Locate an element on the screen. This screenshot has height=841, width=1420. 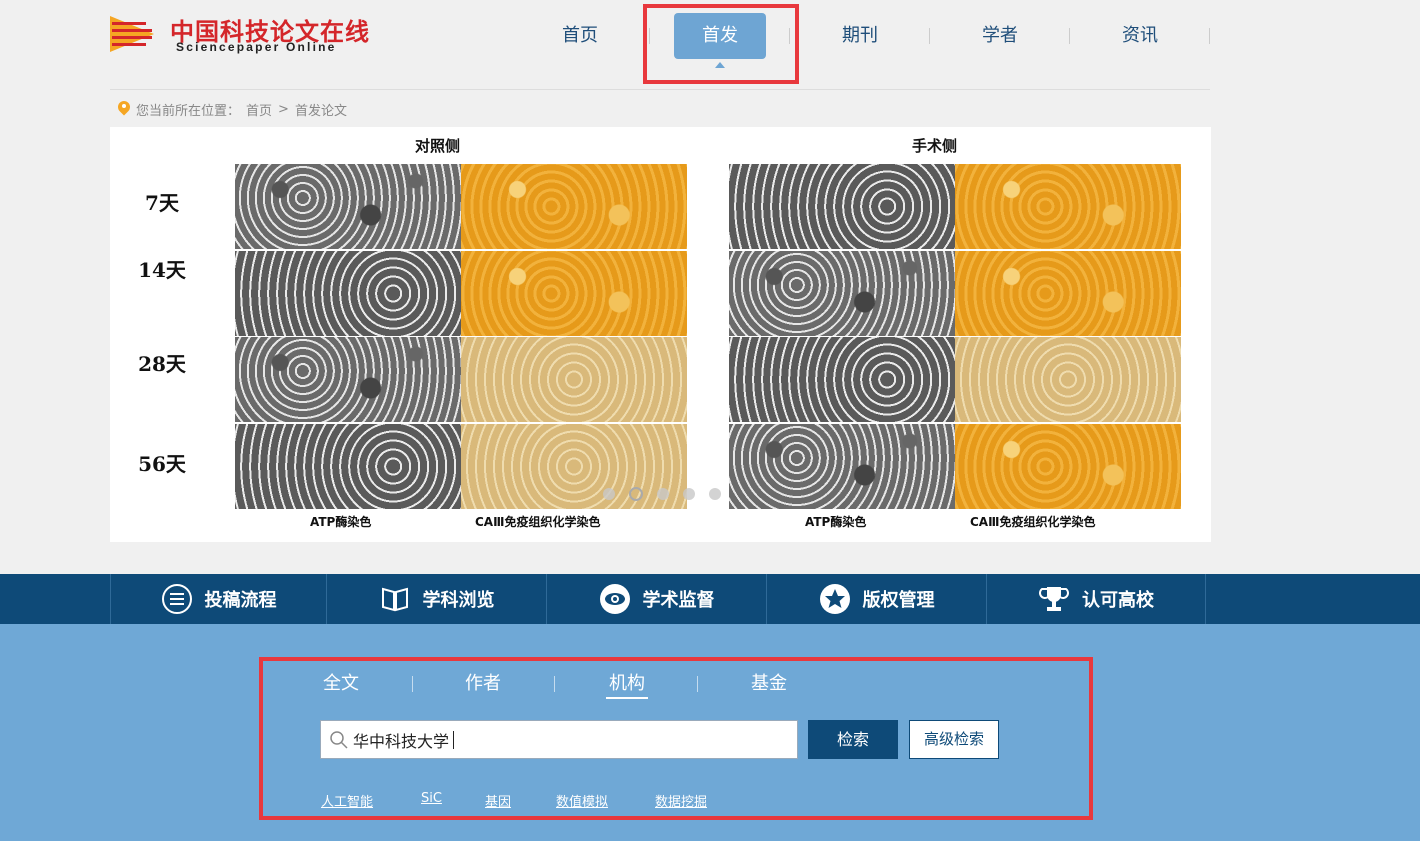
breadcrumb: 您当前所在位置： 首页 > 首发论文 is located at coordinates (232, 109).